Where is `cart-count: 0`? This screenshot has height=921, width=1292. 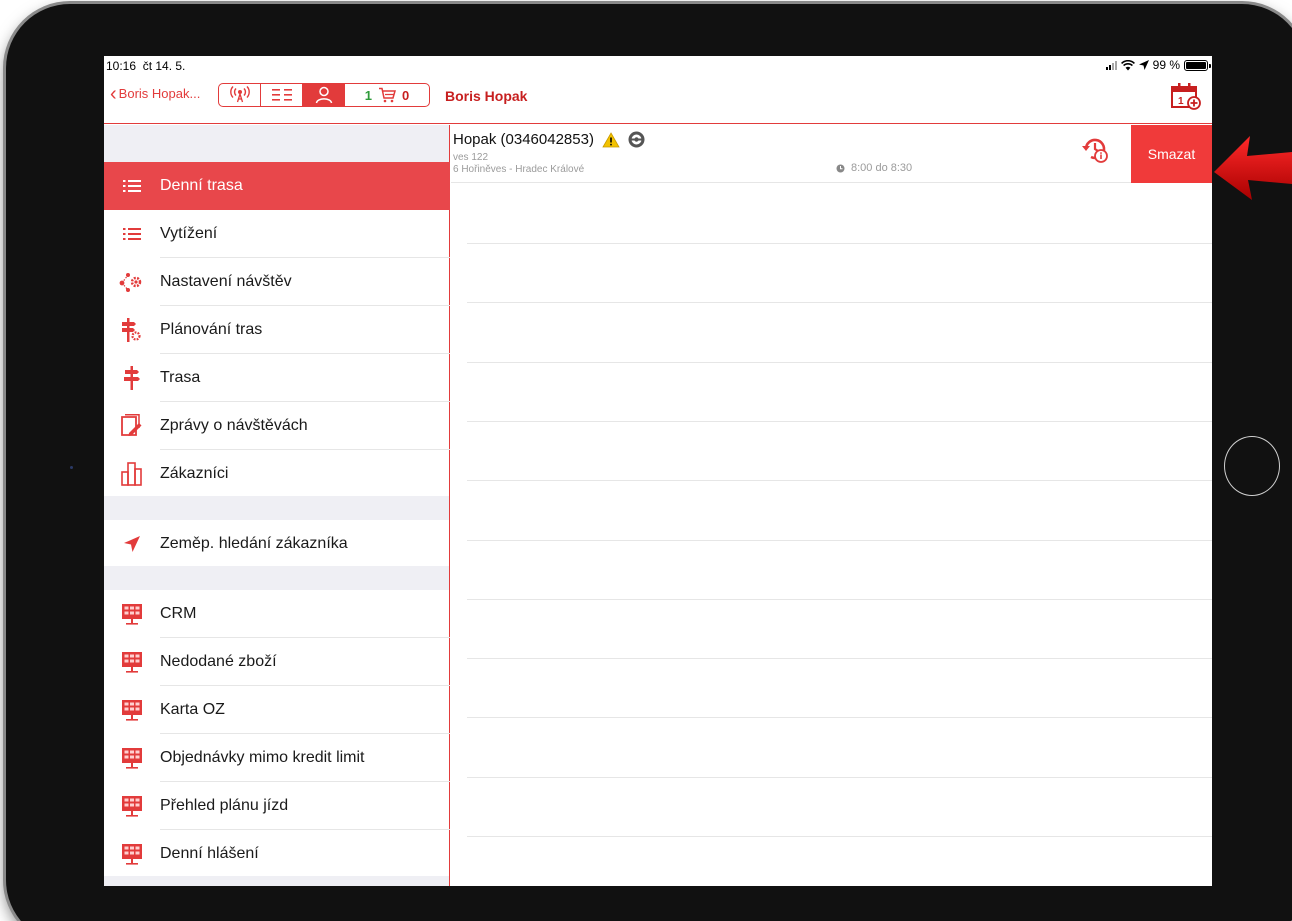 cart-count: 0 is located at coordinates (406, 95).